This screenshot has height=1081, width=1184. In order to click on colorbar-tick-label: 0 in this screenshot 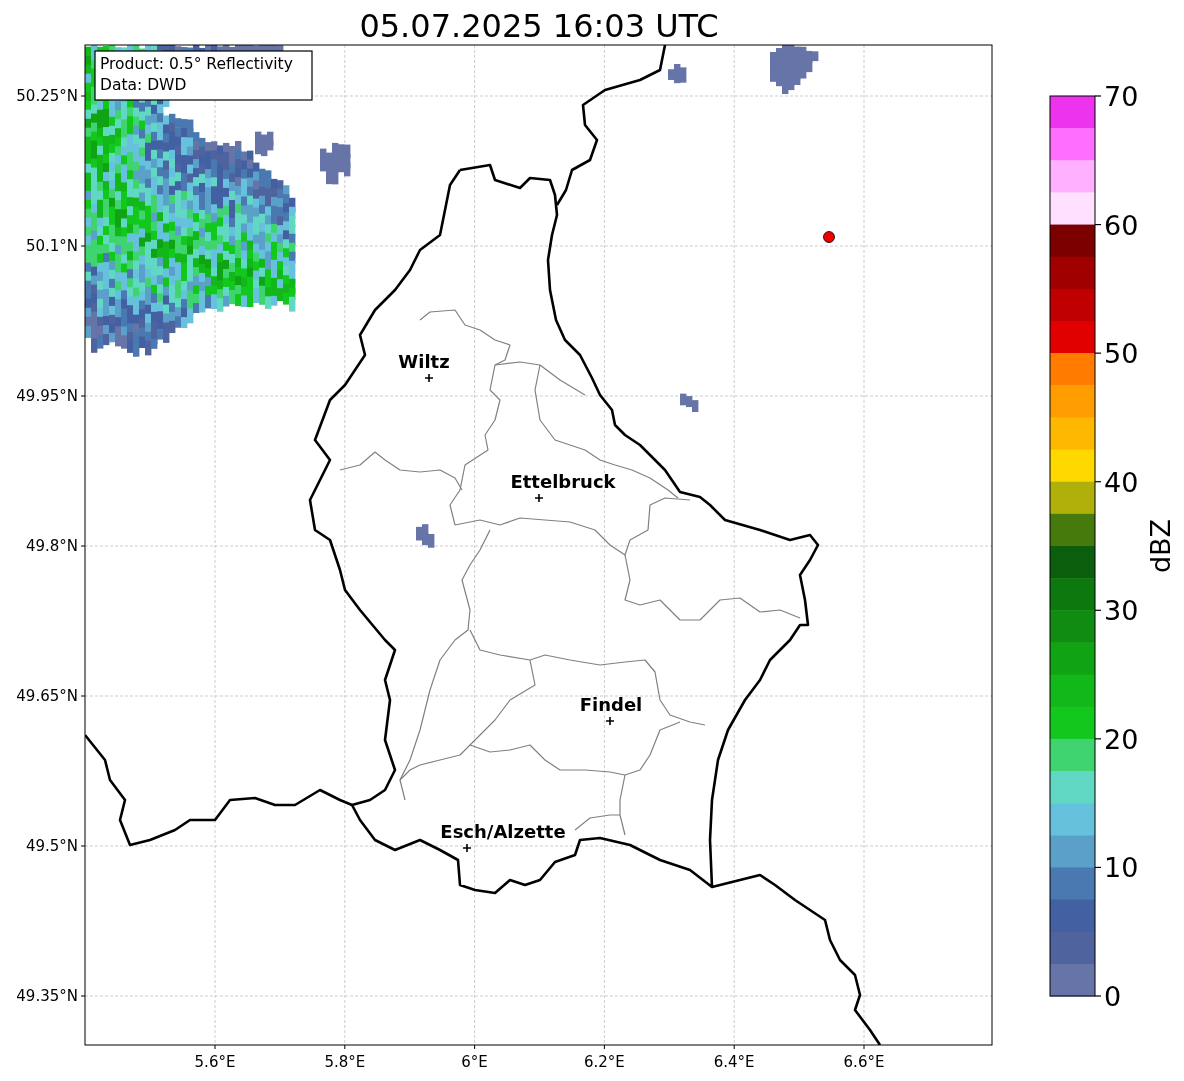, I will do `click(1113, 996)`.